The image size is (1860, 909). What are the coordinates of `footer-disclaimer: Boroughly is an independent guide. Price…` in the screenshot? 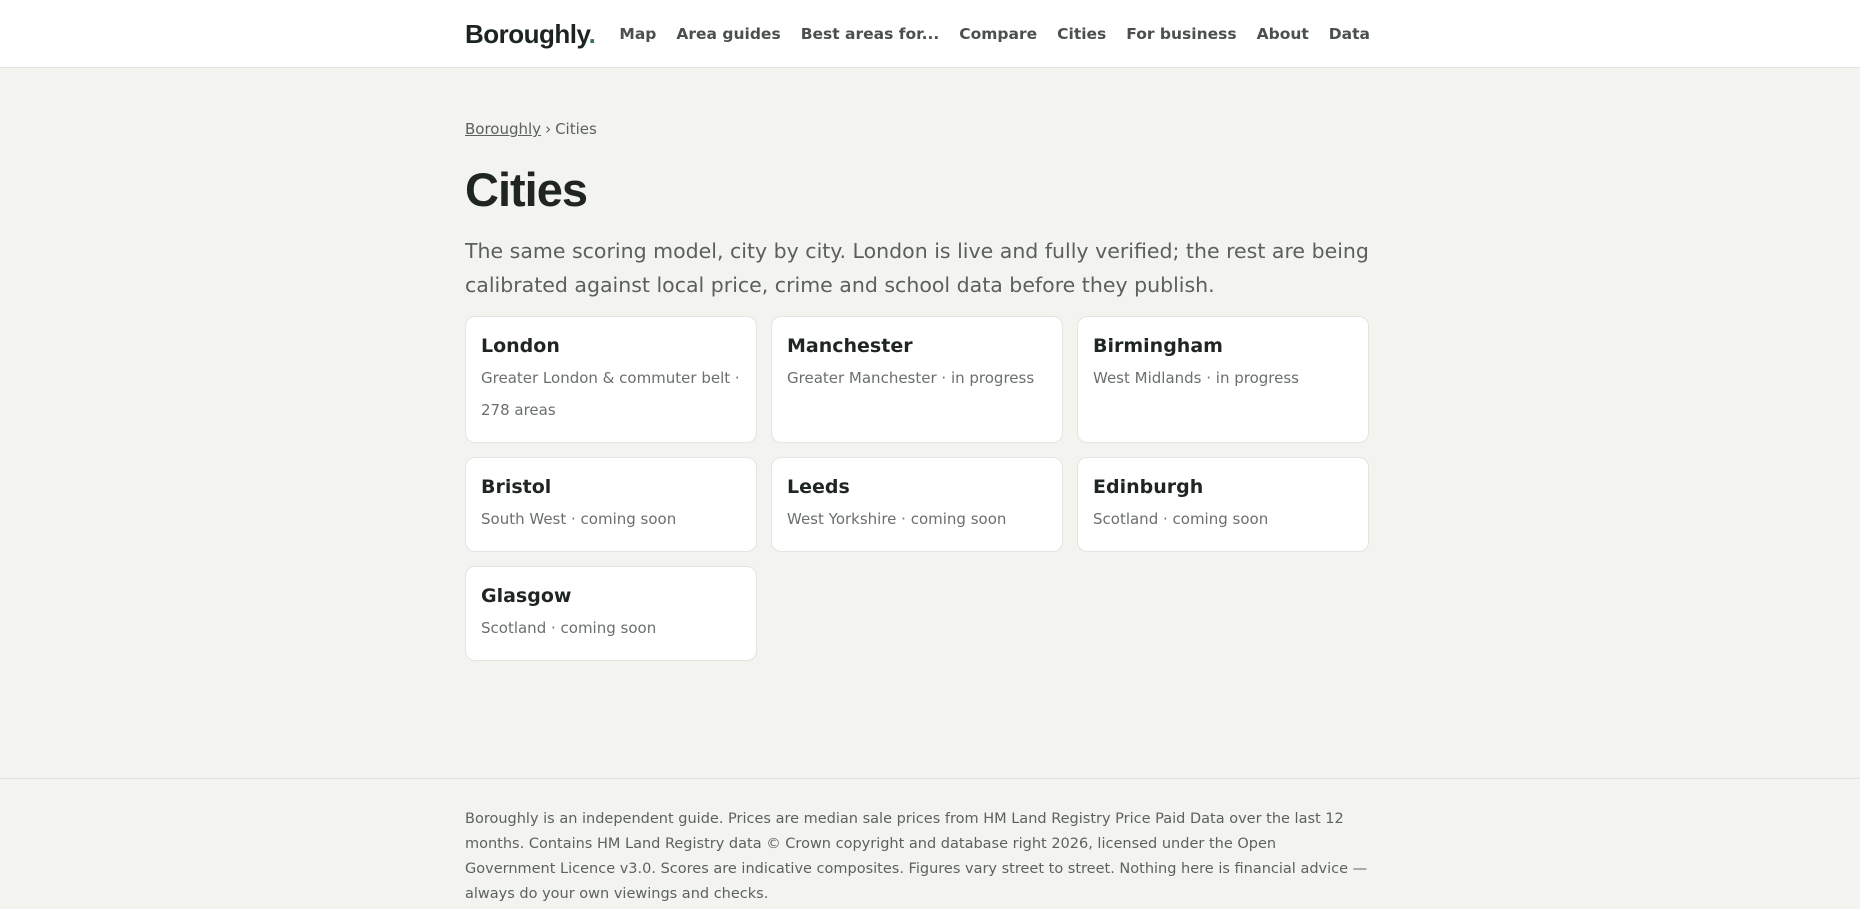 It's located at (916, 856).